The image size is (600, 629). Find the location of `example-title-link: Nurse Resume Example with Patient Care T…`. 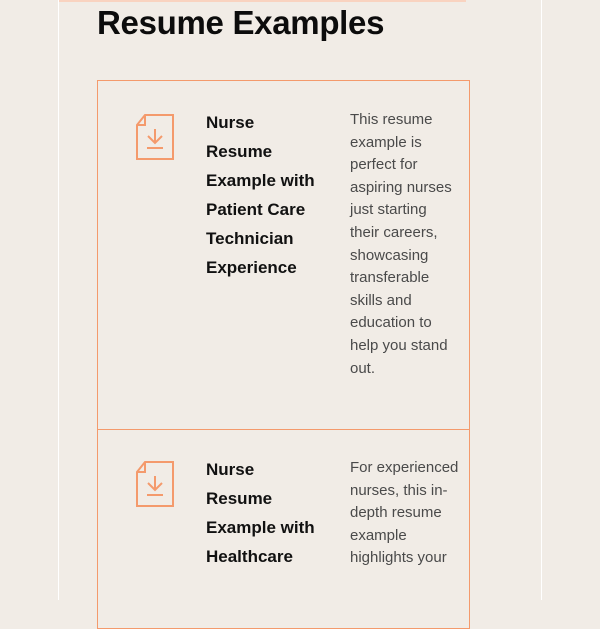

example-title-link: Nurse Resume Example with Patient Care T… is located at coordinates (265, 195).